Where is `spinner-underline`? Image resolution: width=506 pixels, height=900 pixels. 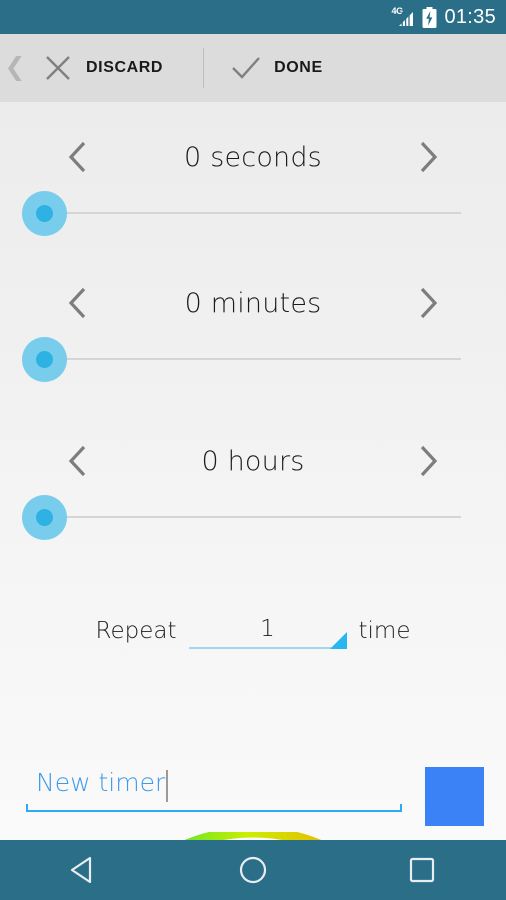
spinner-underline is located at coordinates (267, 648).